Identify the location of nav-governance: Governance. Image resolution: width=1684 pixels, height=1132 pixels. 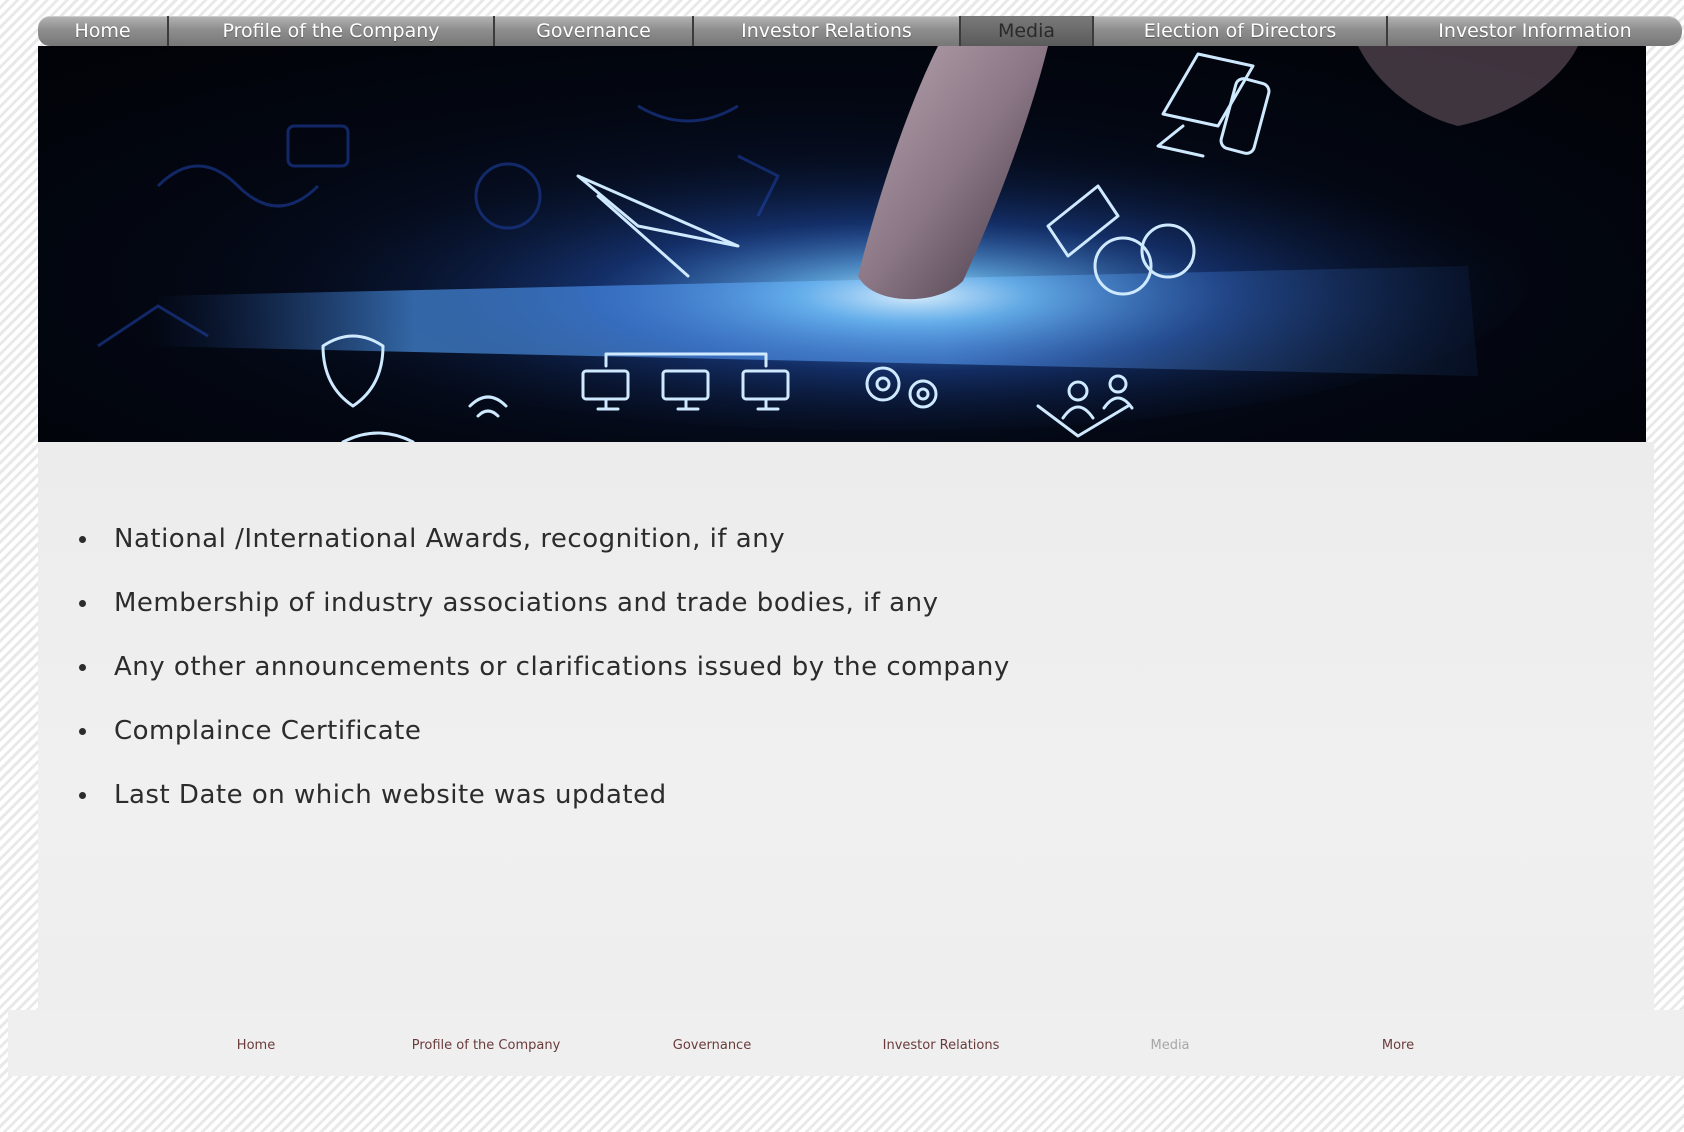
(594, 31).